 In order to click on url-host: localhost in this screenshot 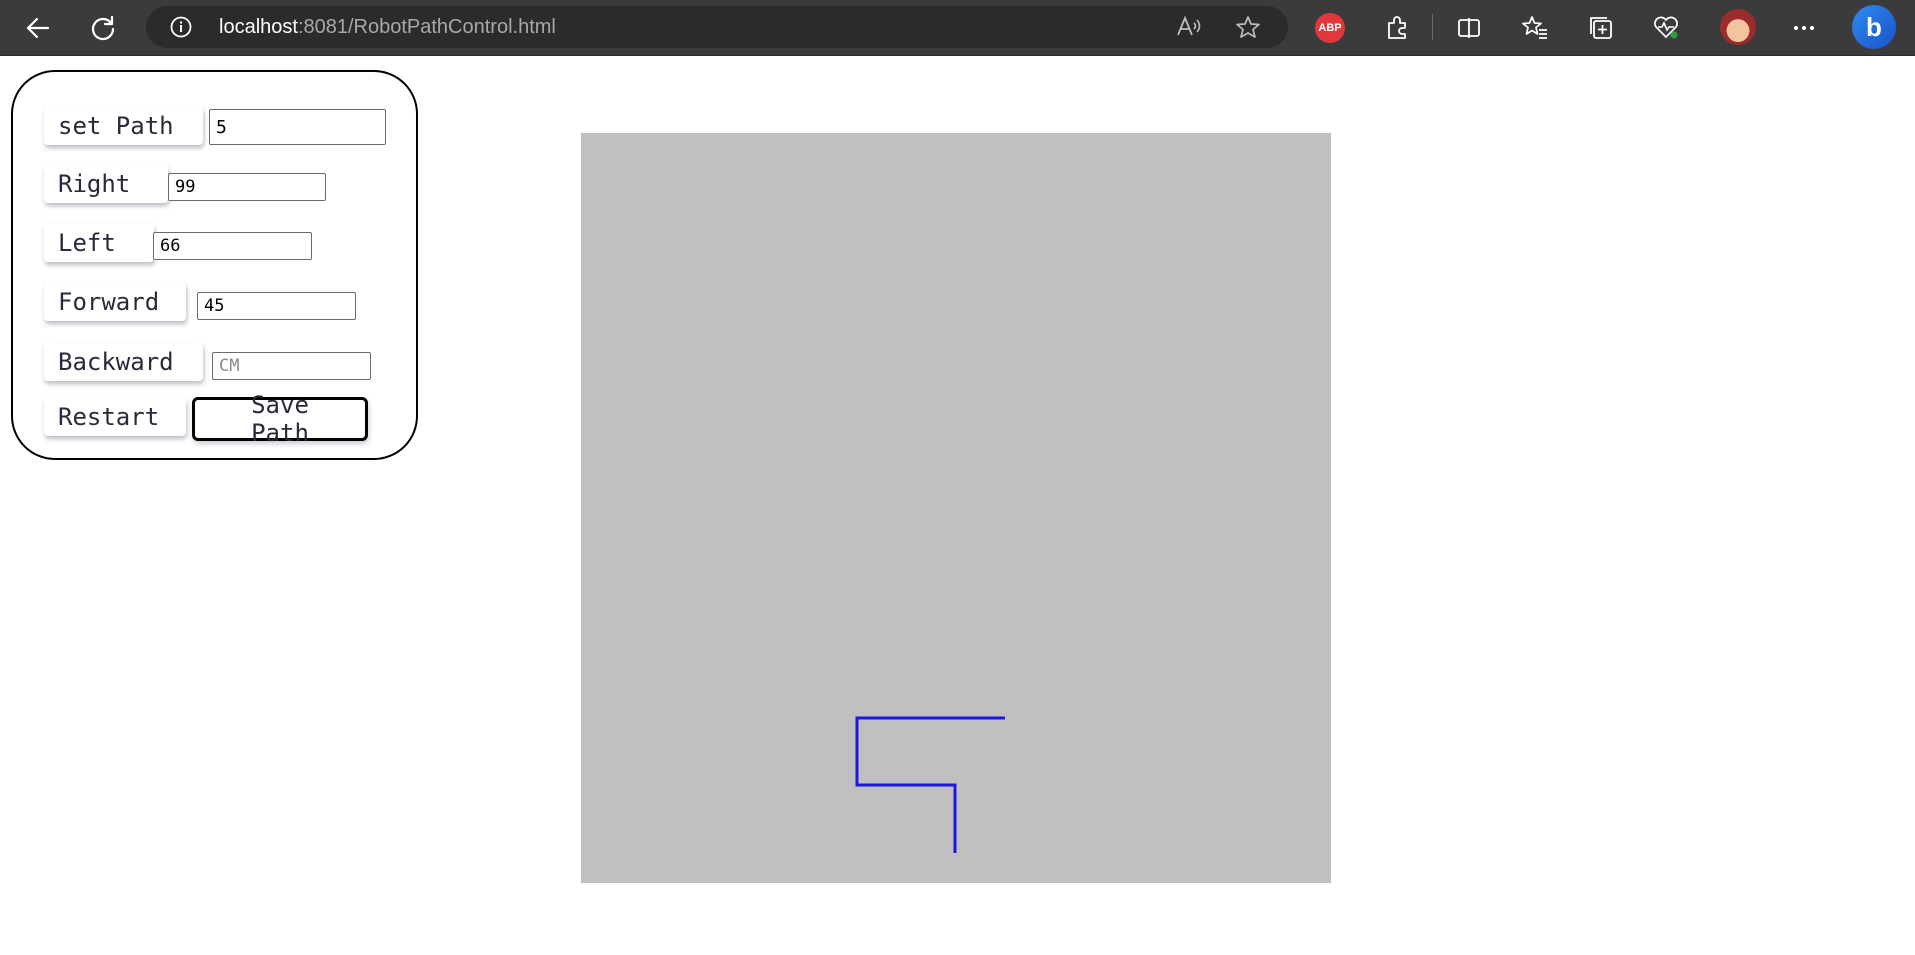, I will do `click(258, 27)`.